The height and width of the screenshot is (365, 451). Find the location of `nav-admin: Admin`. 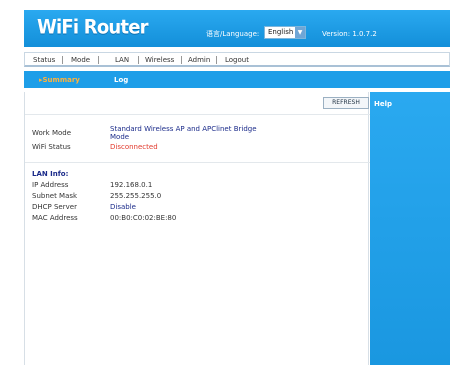

nav-admin: Admin is located at coordinates (199, 60).